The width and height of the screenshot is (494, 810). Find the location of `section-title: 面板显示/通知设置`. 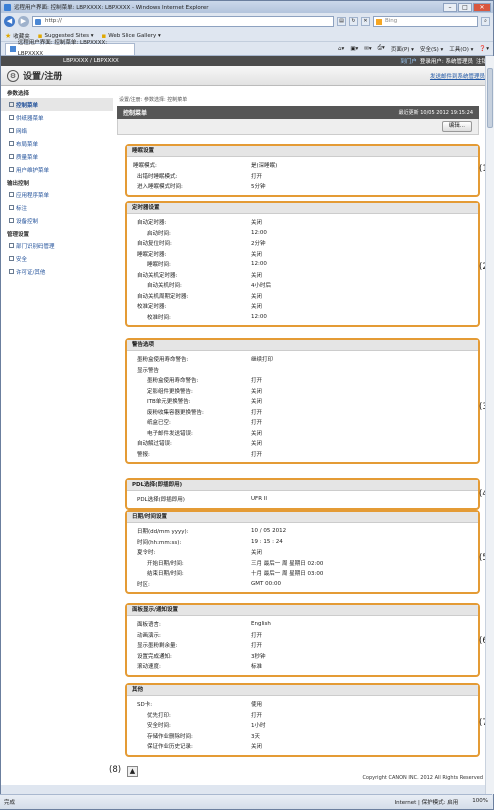

section-title: 面板显示/通知设置 is located at coordinates (302, 610).